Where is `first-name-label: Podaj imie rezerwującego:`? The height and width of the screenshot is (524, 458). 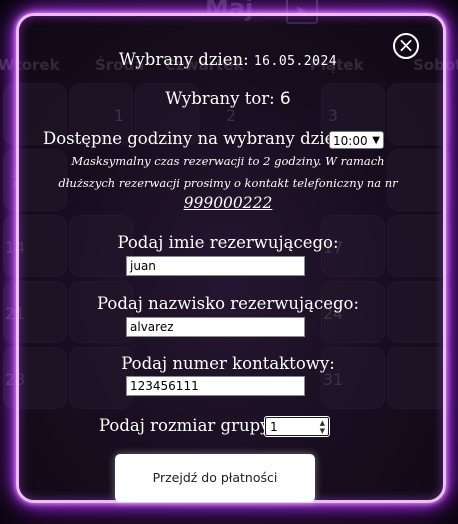
first-name-label: Podaj imie rezerwującego: is located at coordinates (228, 242).